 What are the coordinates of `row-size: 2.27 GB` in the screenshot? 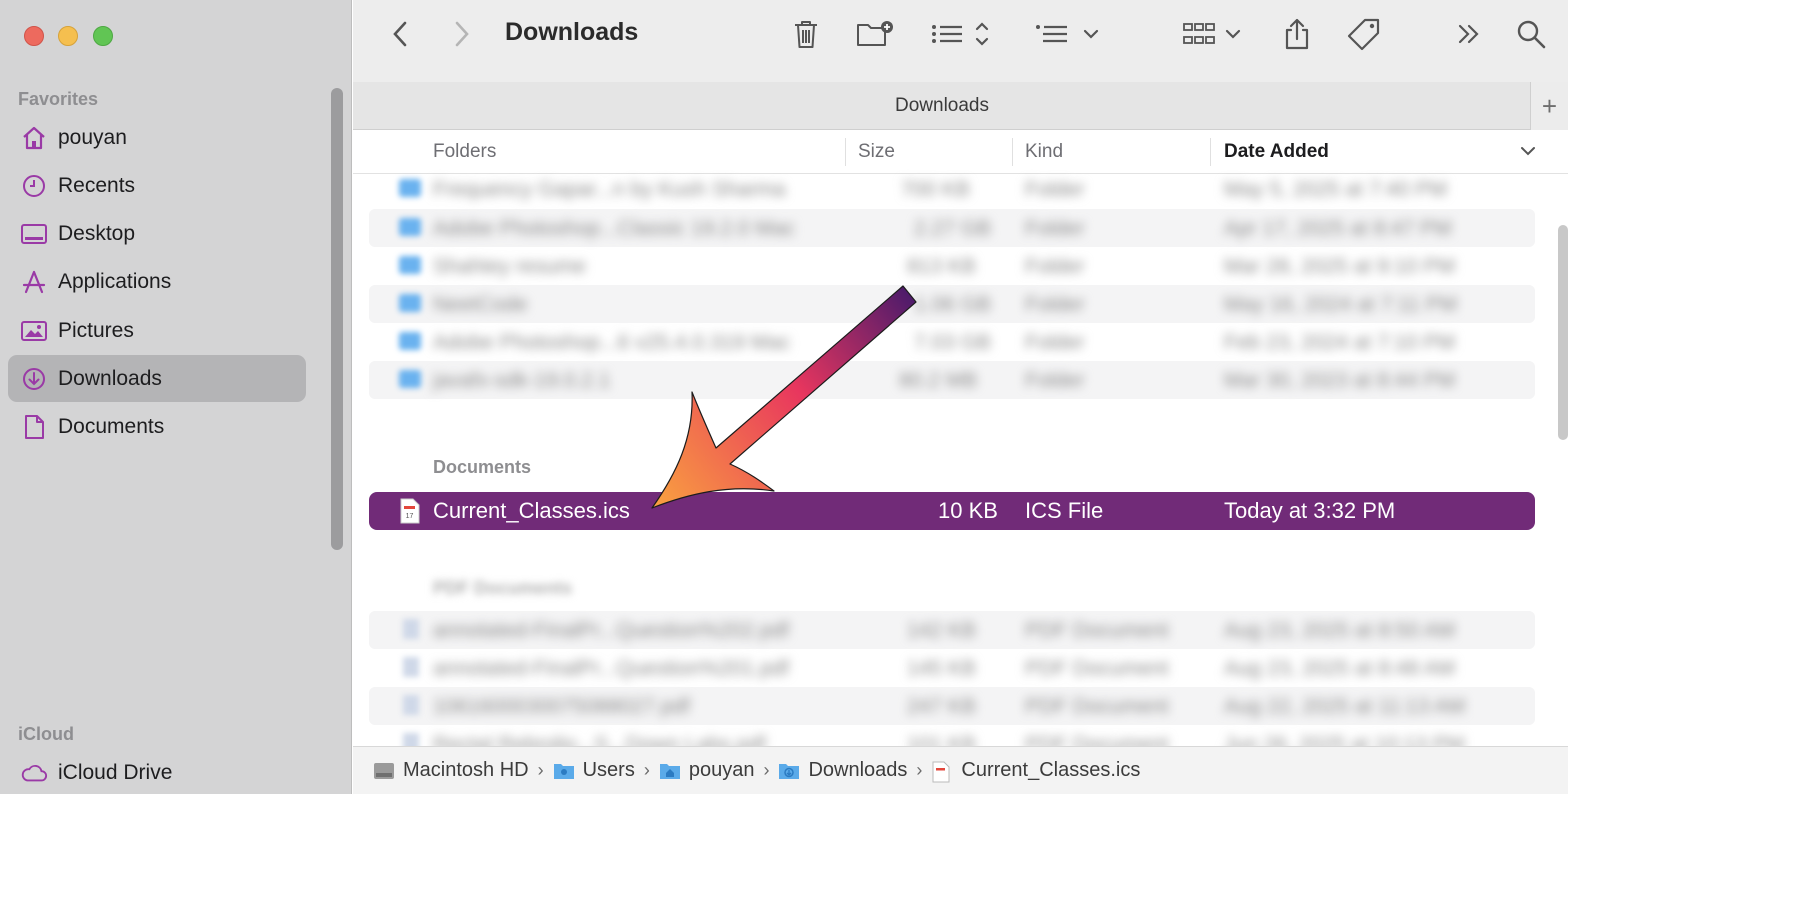 It's located at (953, 228).